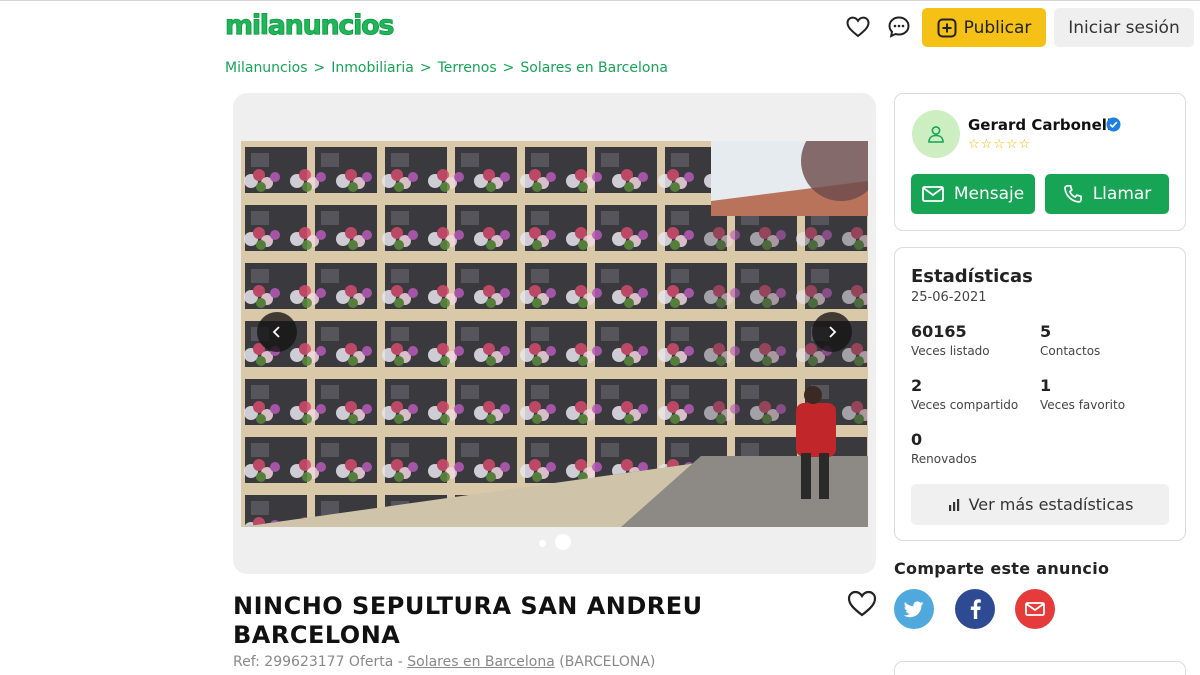 The width and height of the screenshot is (1200, 675). What do you see at coordinates (944, 459) in the screenshot?
I see `stat-label: Renovados` at bounding box center [944, 459].